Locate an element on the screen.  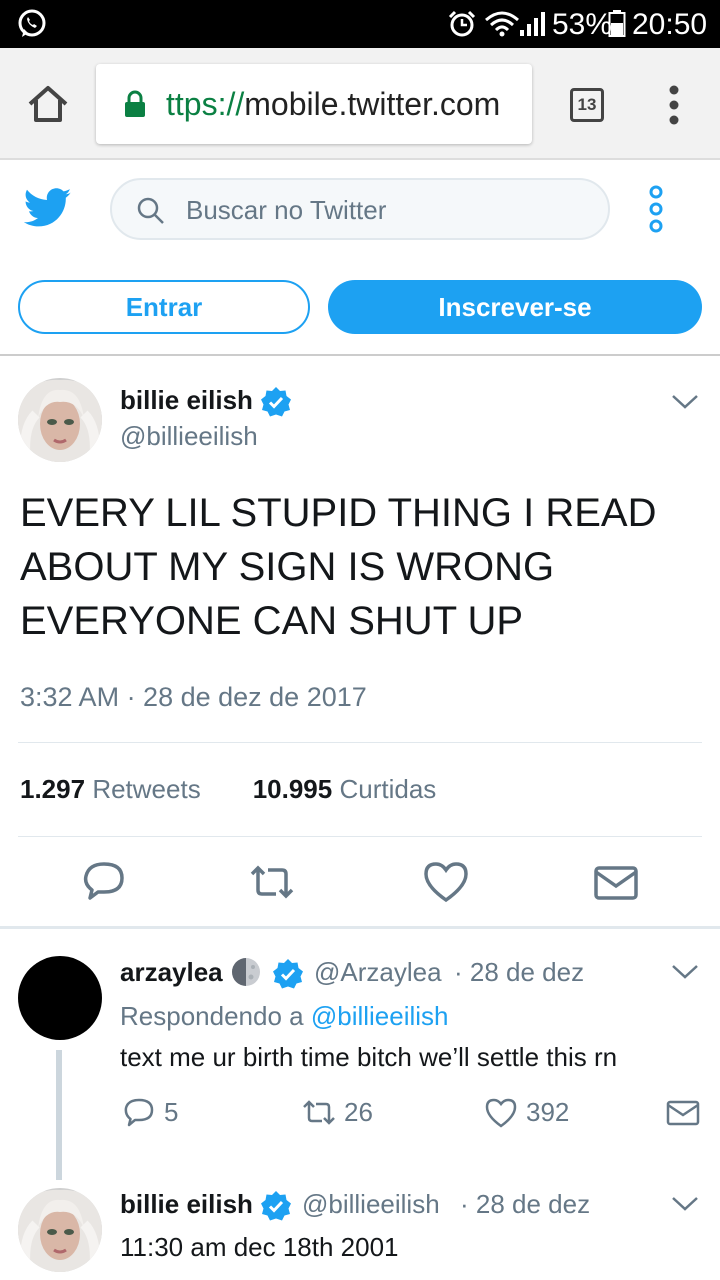
address-bar: ttps://mobile.twitter.com is located at coordinates (314, 104).